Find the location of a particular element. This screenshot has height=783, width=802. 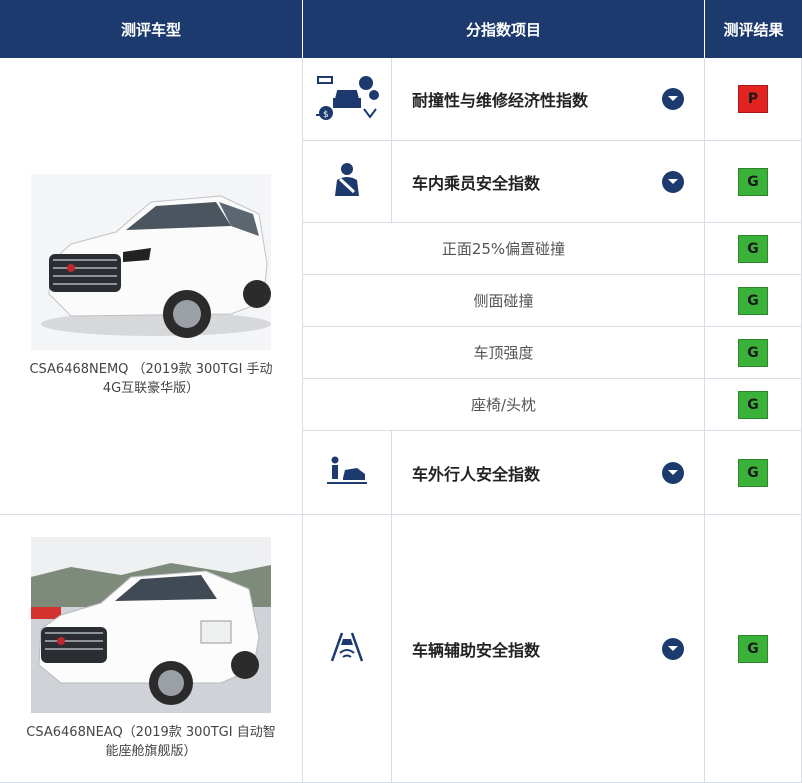

car-model-cell-2: CSA6468NEAQ（2019款 300TGI 自动智能座舱旗舰版） is located at coordinates (151, 649).